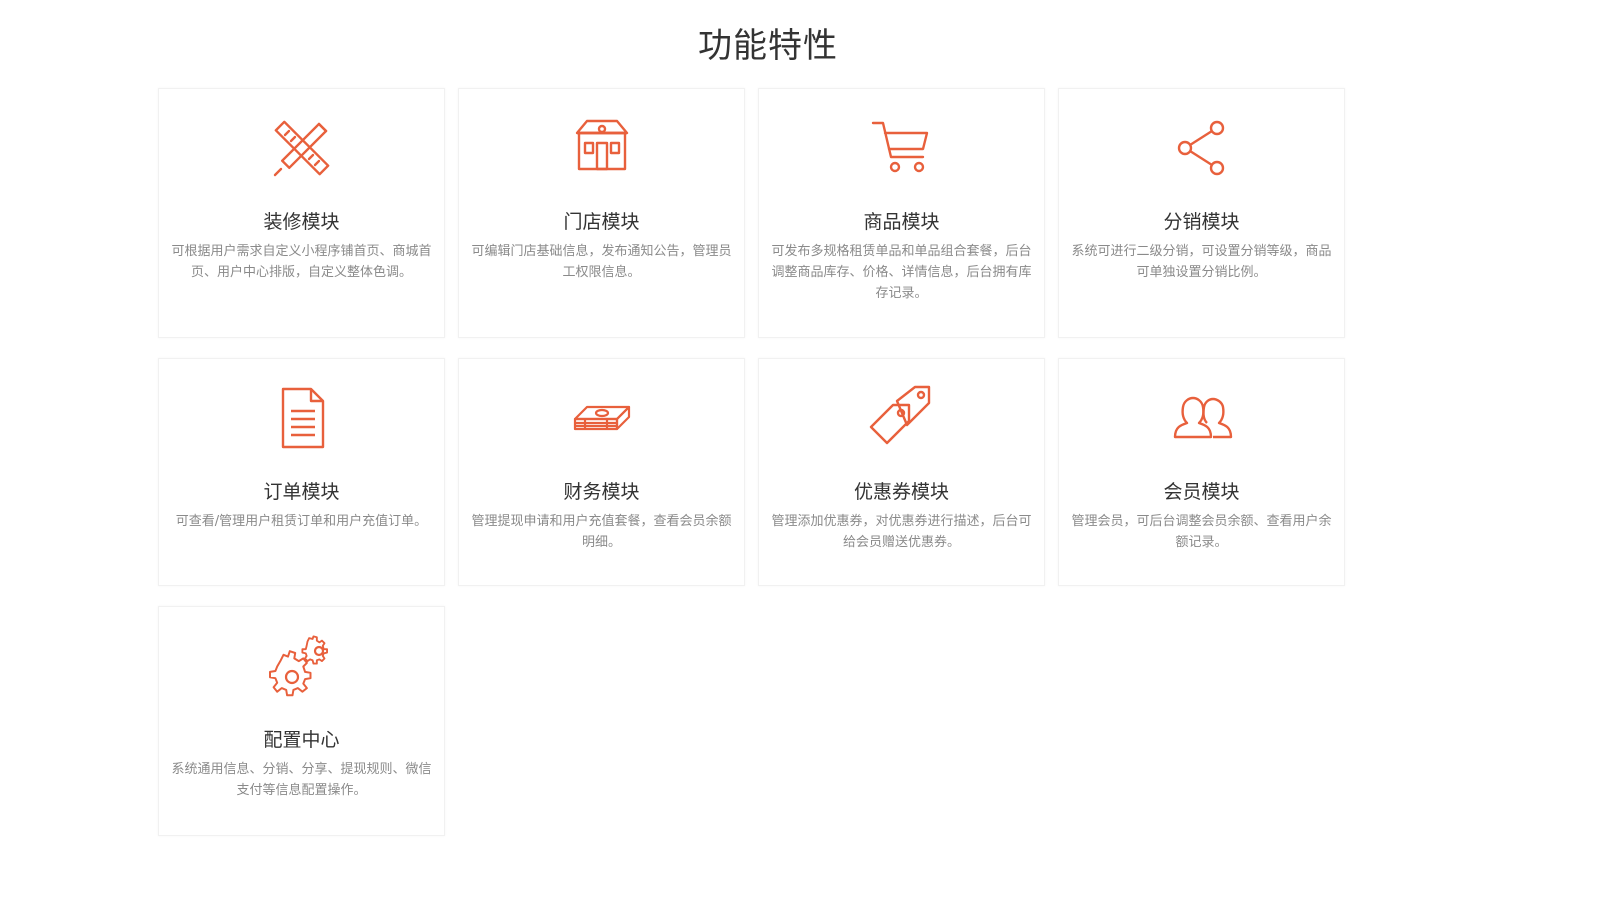 Image resolution: width=1600 pixels, height=900 pixels. Describe the element at coordinates (301, 262) in the screenshot. I see `feature-desc: 可根据用户需求自定义小程序铺首页、商城首页、用户中心排版，自定义整体色调。` at that location.